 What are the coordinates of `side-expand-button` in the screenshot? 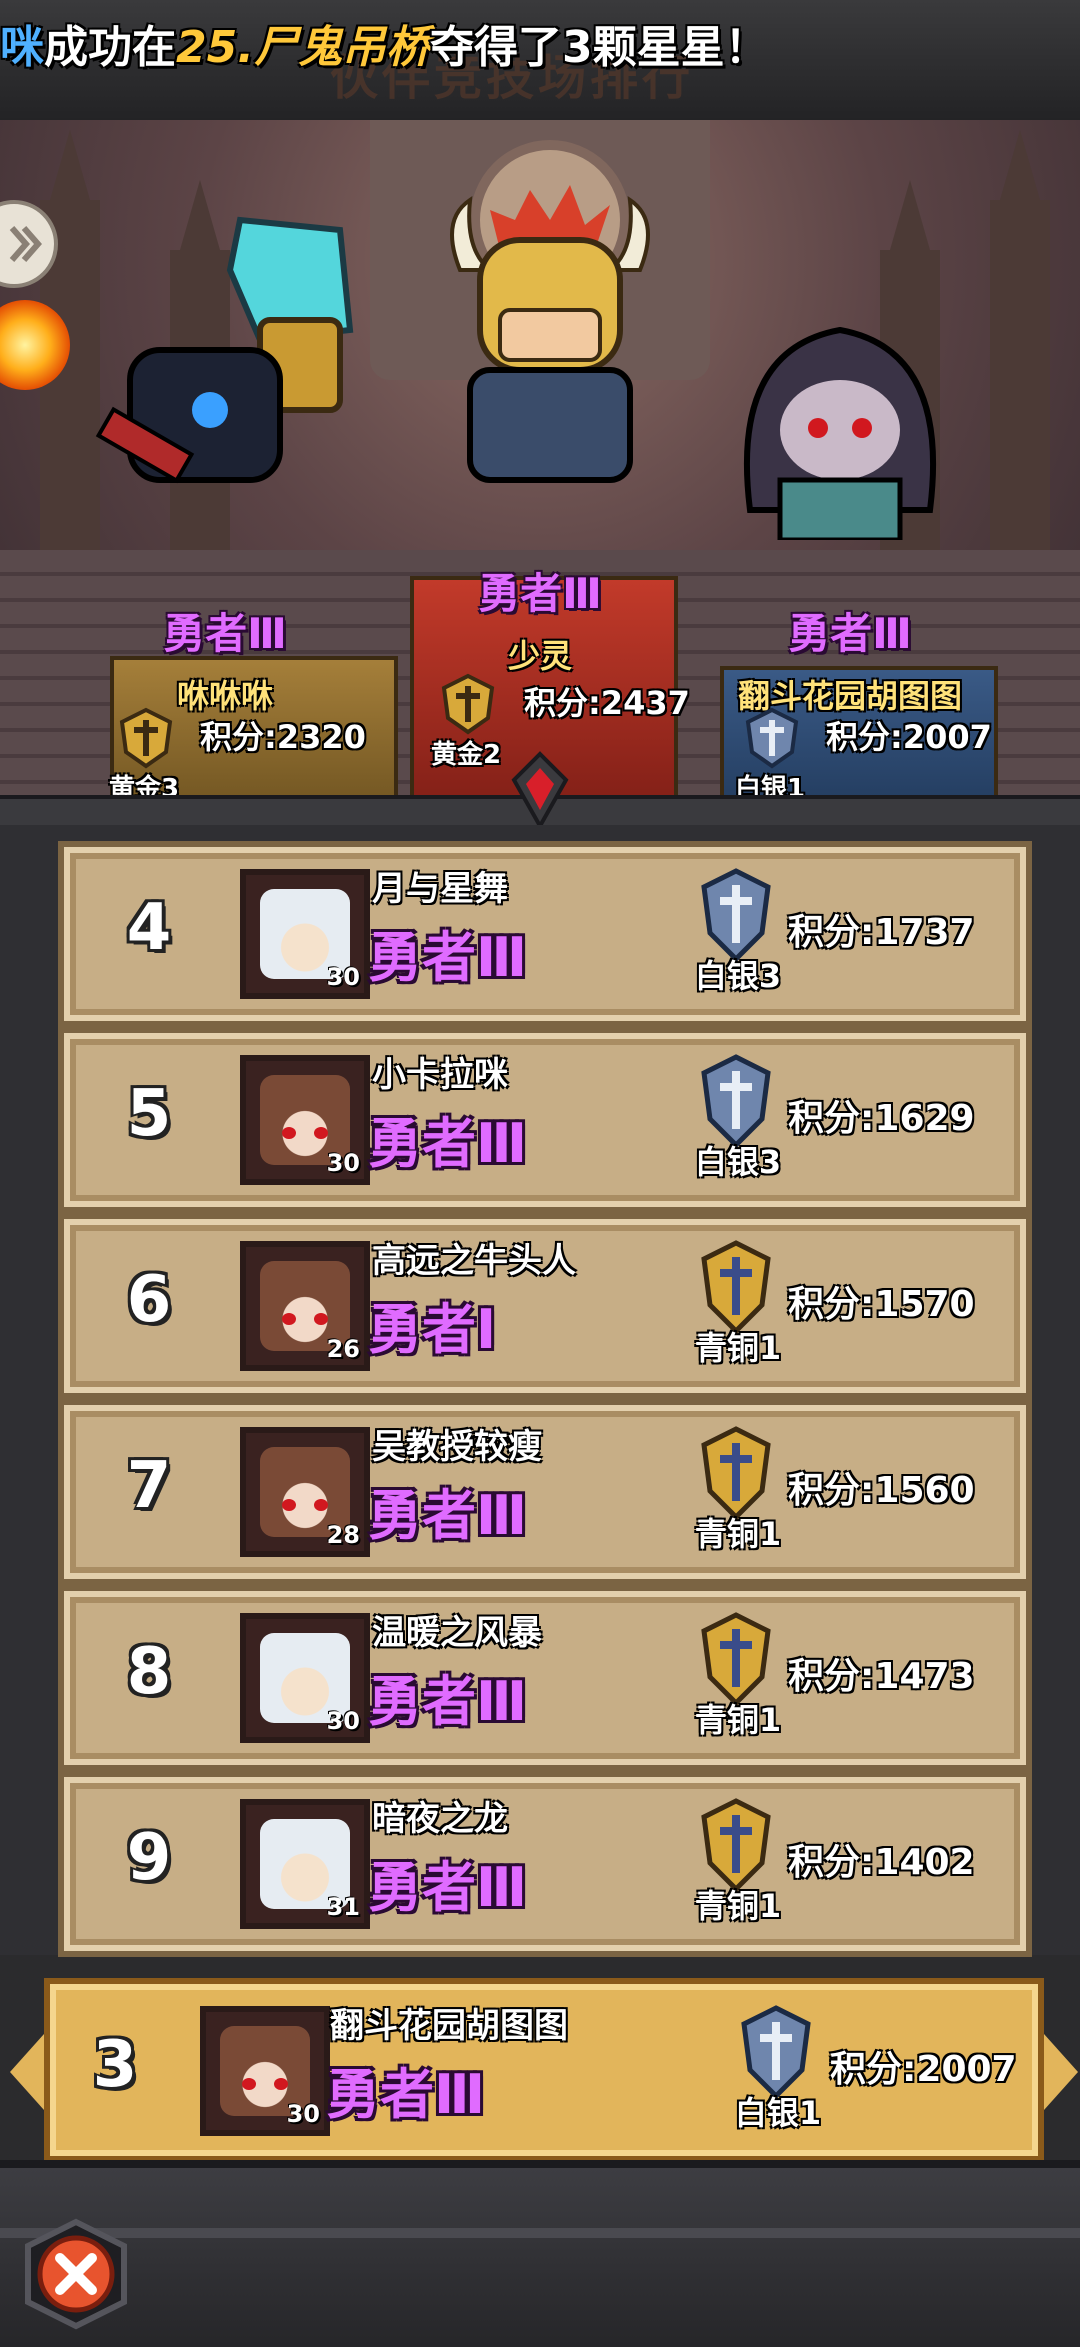 It's located at (29, 244).